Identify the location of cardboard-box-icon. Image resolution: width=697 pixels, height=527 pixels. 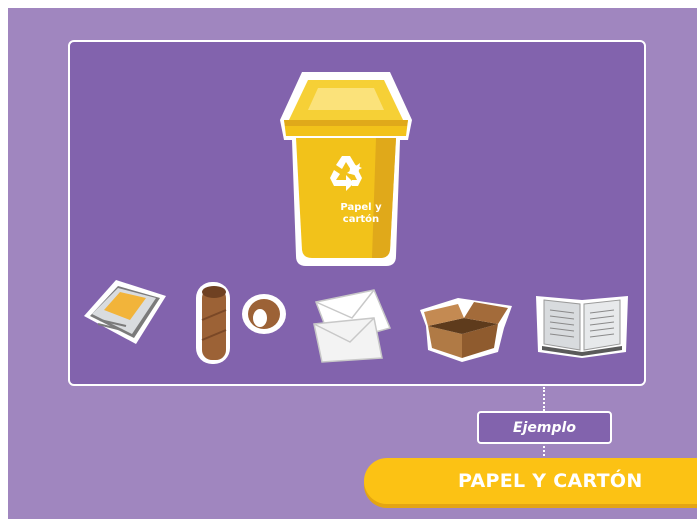
(466, 330).